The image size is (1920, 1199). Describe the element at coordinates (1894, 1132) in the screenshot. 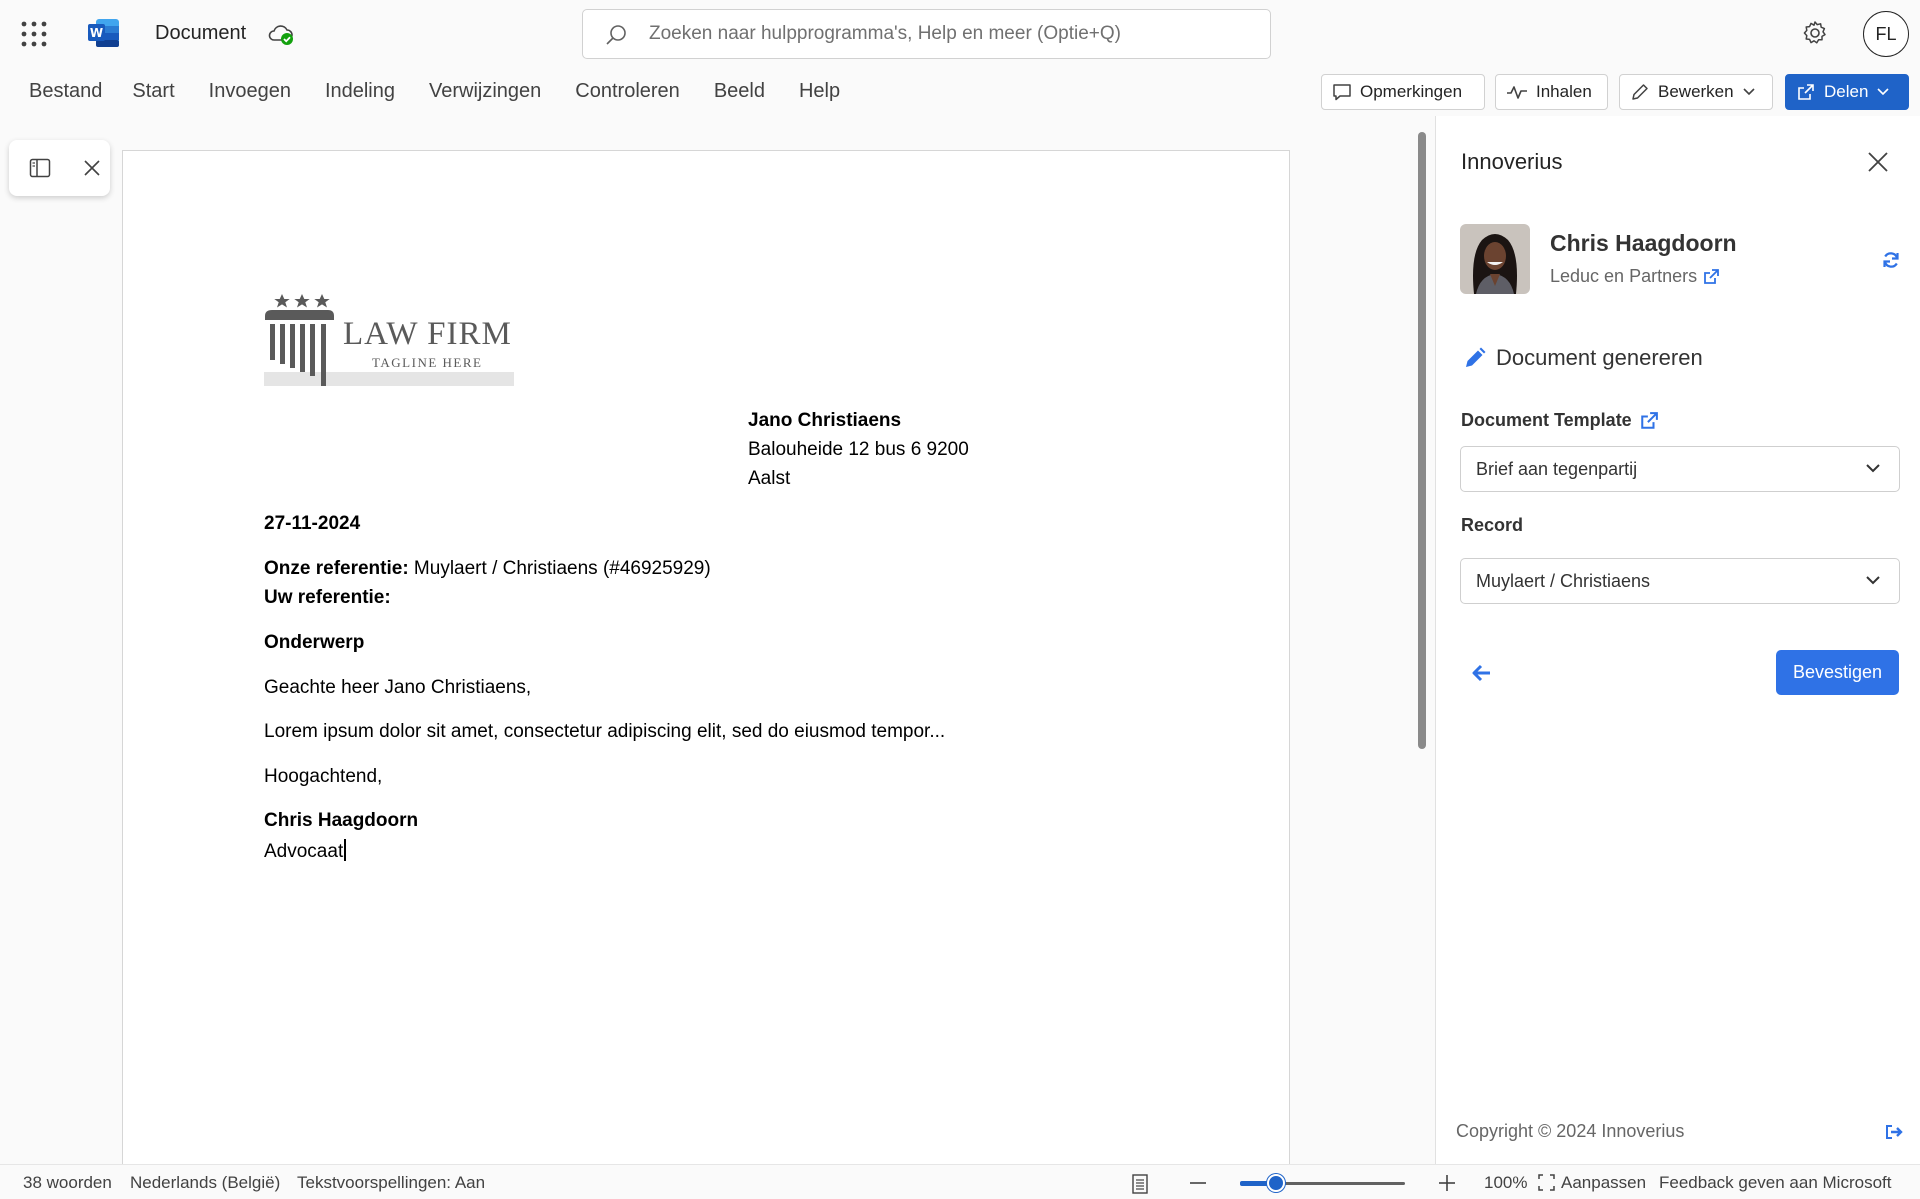

I see `sign-out-icon` at that location.